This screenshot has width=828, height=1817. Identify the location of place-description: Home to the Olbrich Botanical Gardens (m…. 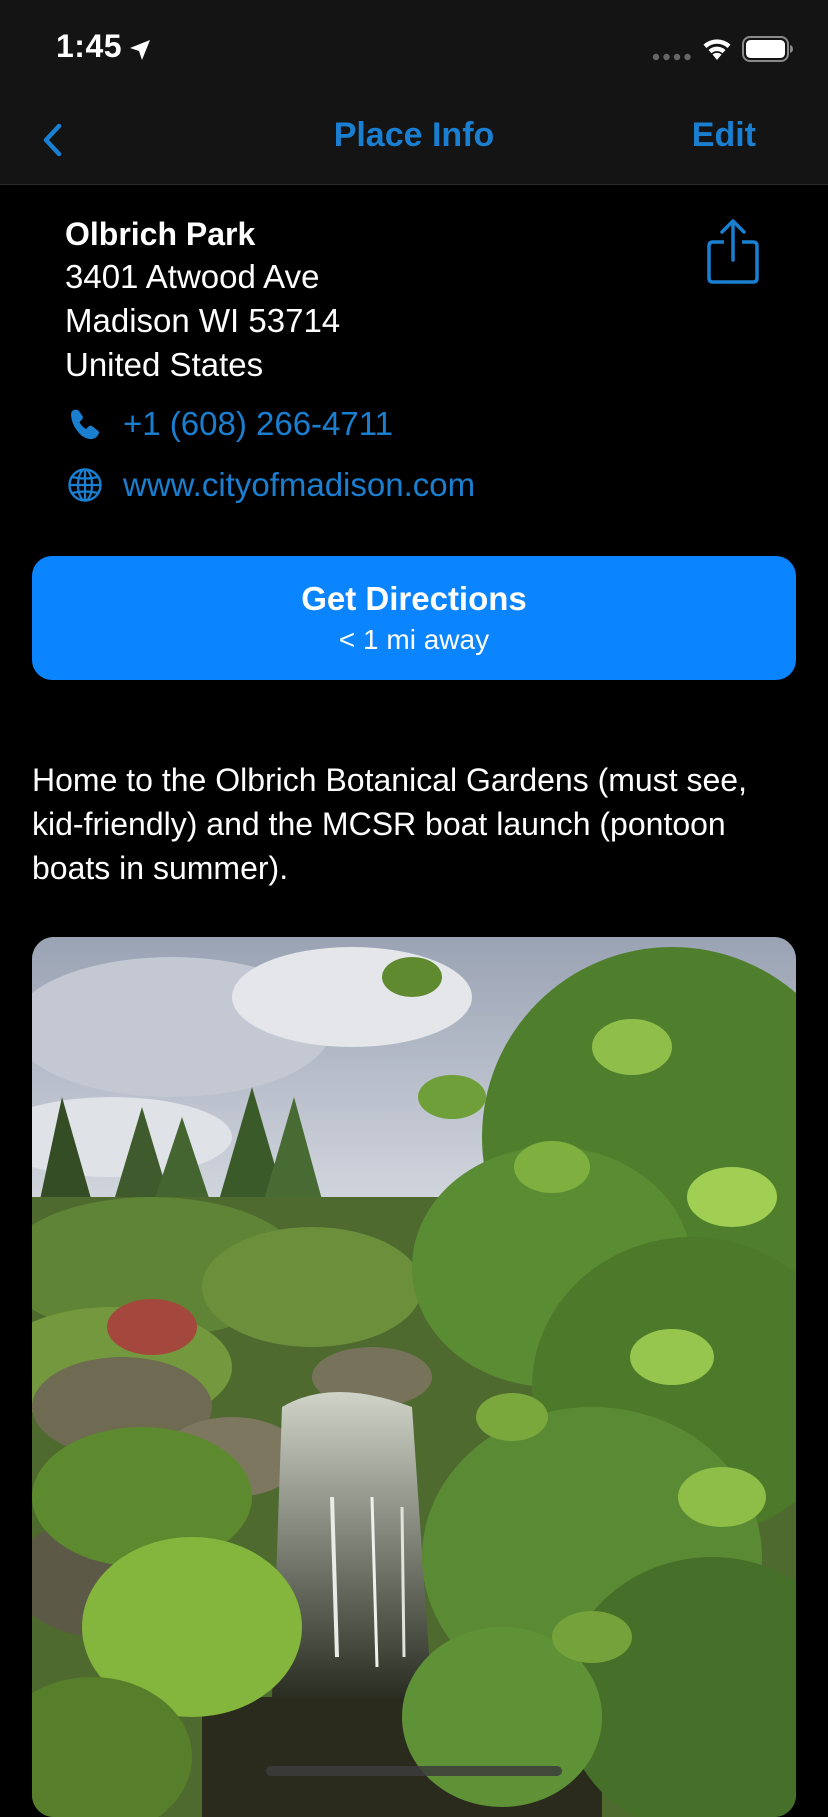
(389, 824).